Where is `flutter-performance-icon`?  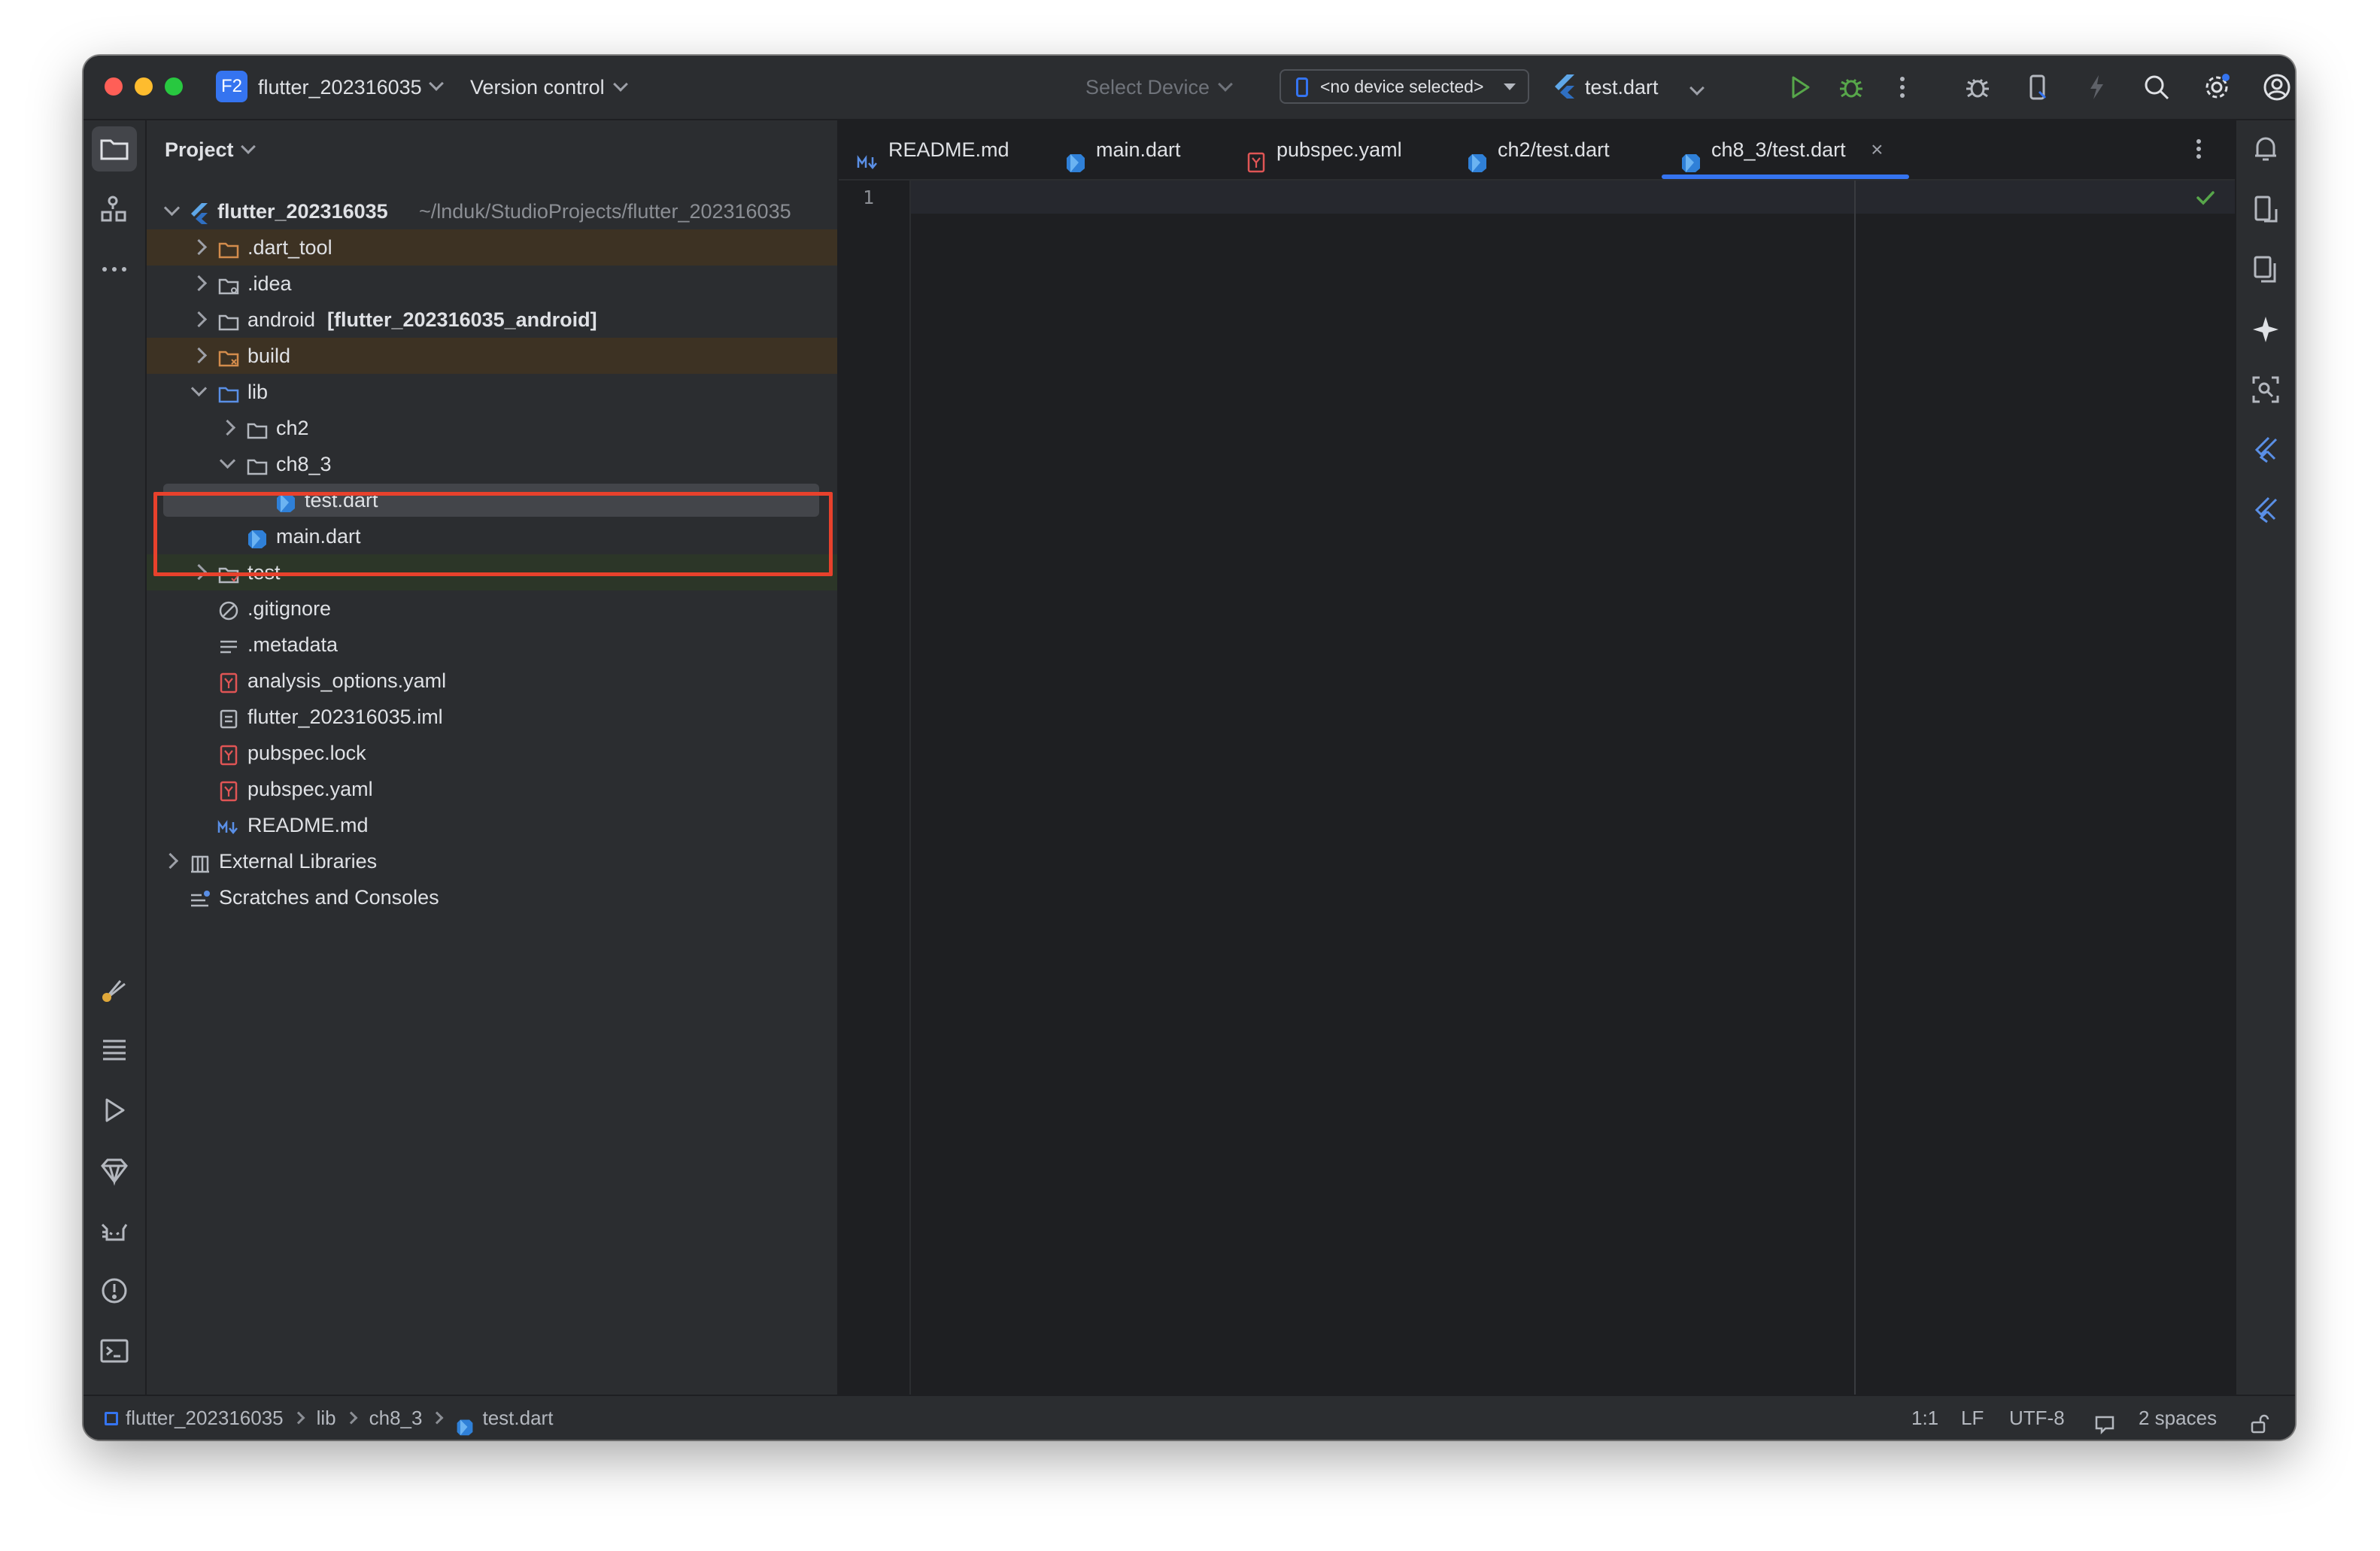 flutter-performance-icon is located at coordinates (2265, 510).